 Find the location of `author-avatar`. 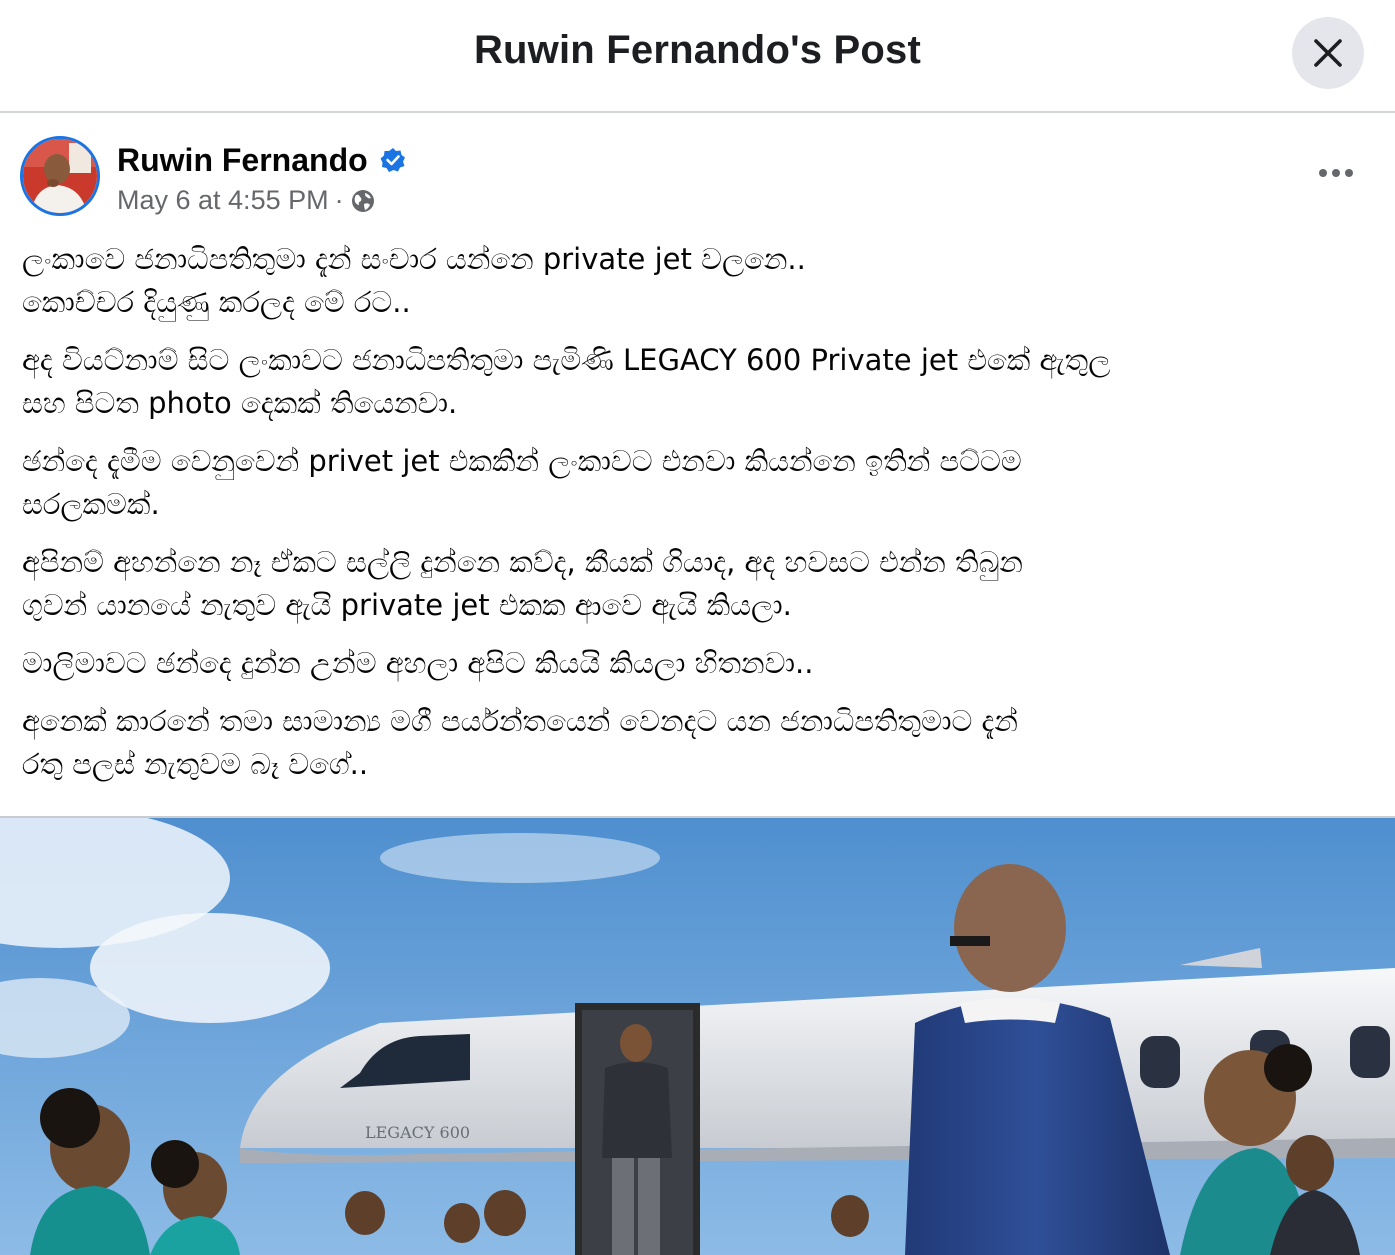

author-avatar is located at coordinates (60, 176).